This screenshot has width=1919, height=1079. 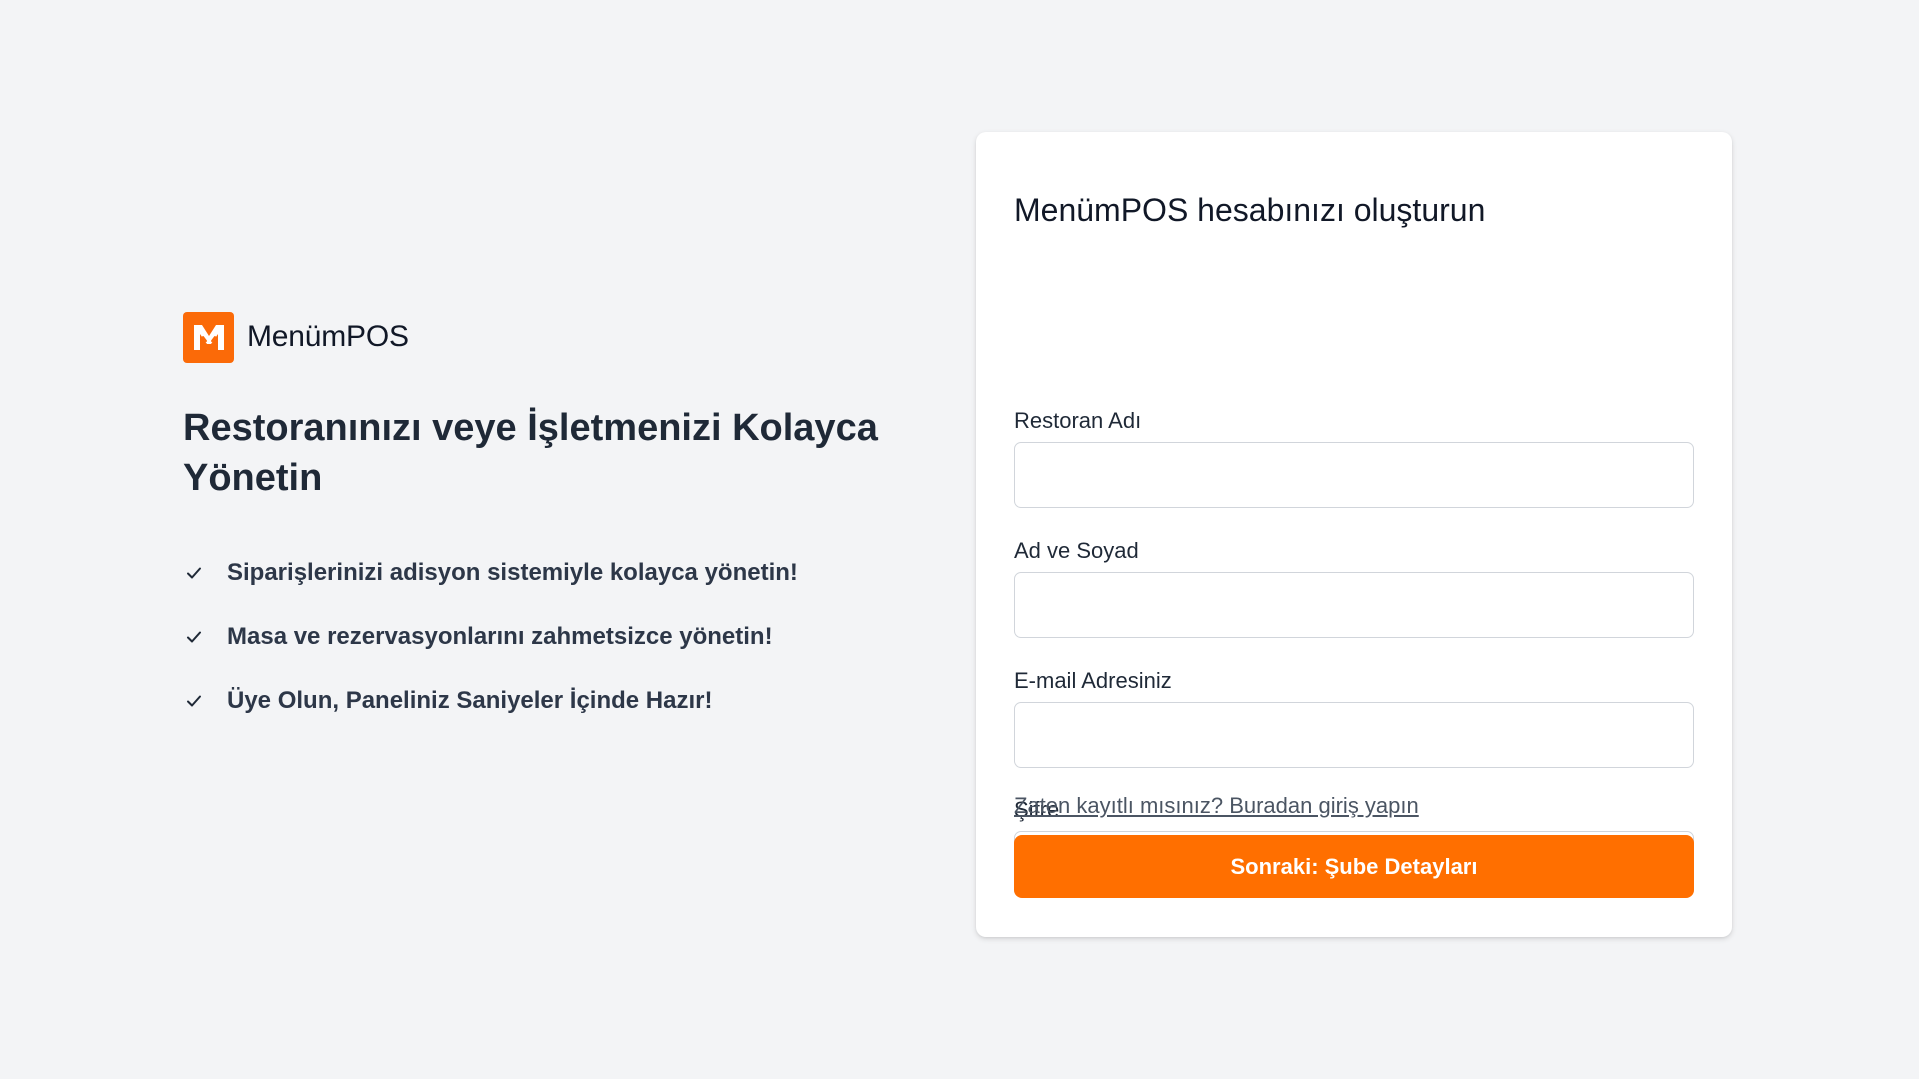 What do you see at coordinates (328, 336) in the screenshot?
I see `brand-name: MenümPOS` at bounding box center [328, 336].